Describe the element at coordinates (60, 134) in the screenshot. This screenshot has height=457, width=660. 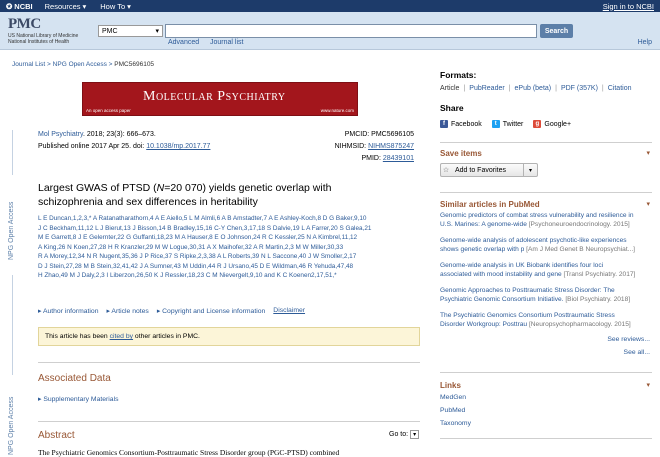
I see `journal-link: Mol Psychiatry` at that location.